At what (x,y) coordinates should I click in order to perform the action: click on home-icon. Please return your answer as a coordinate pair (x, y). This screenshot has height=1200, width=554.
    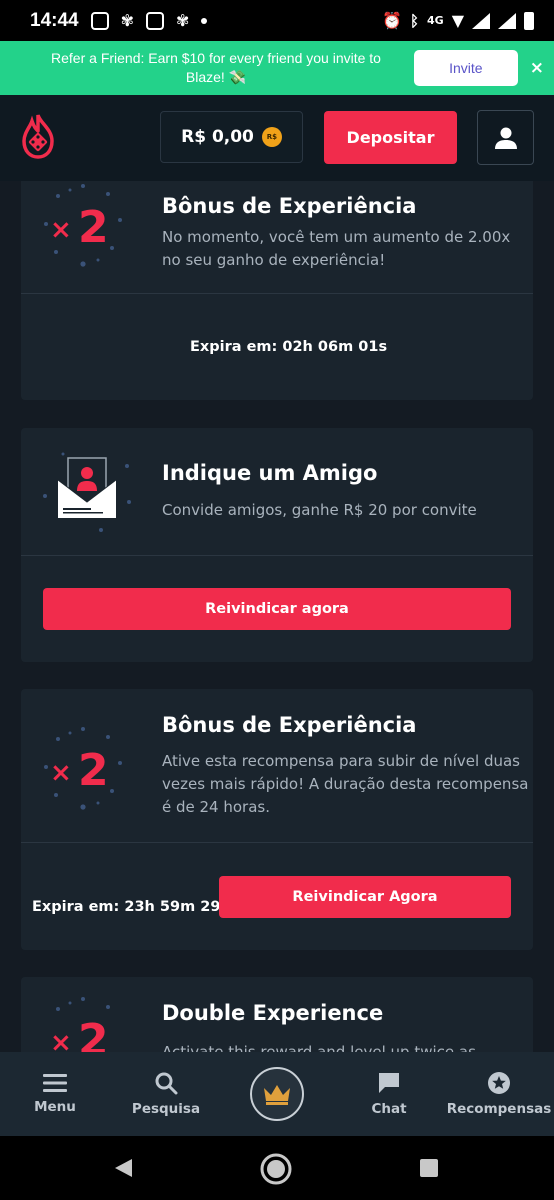
    Looking at the image, I should click on (276, 1169).